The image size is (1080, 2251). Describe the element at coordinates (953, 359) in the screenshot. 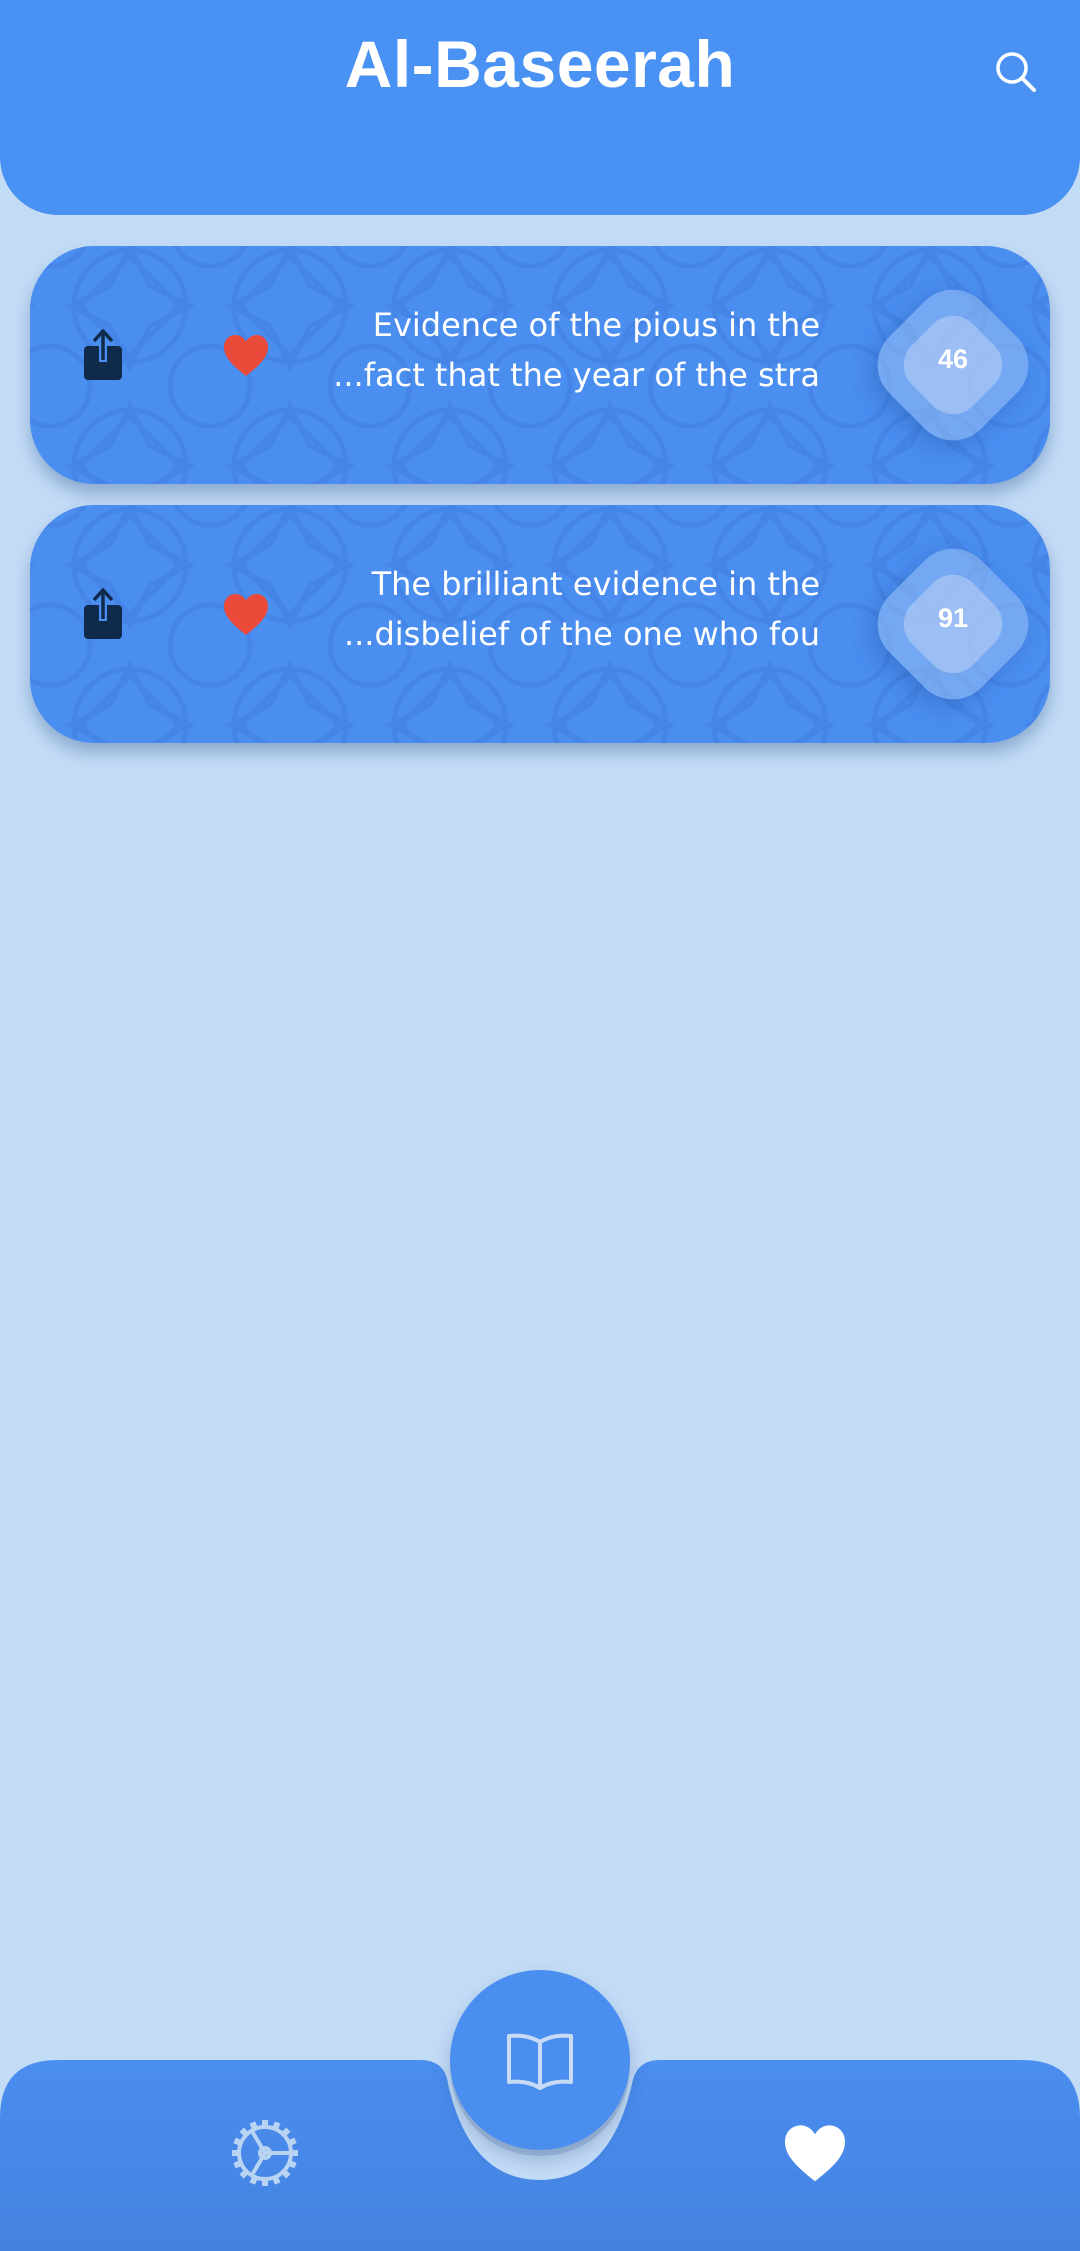

I see `badge-number: 46` at that location.